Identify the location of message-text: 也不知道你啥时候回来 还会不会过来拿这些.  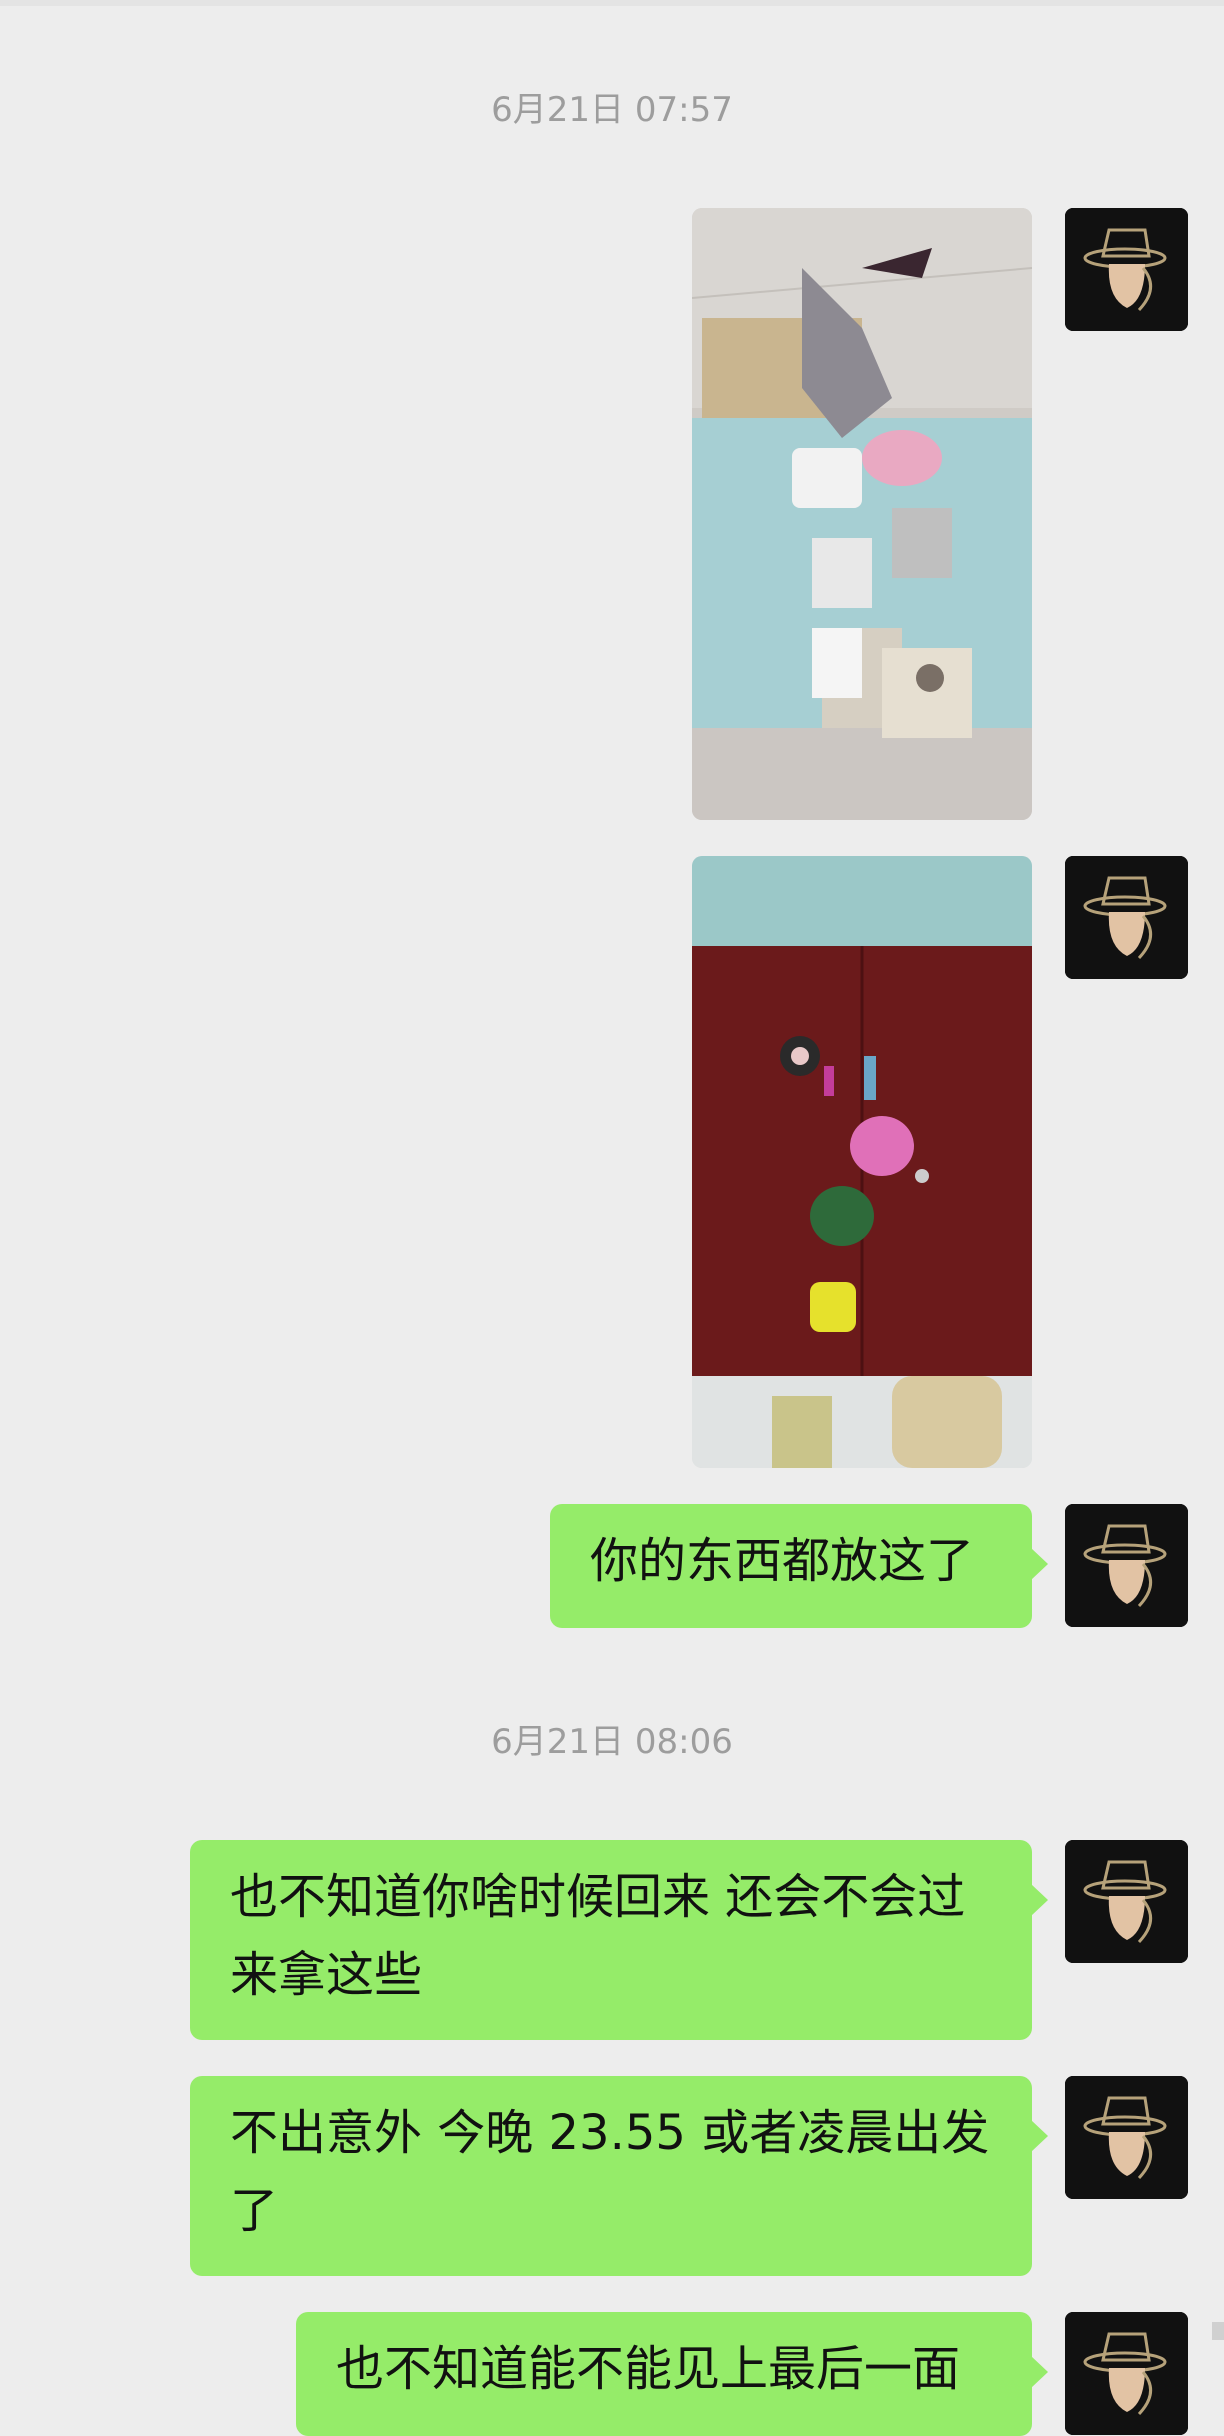
(598, 1936).